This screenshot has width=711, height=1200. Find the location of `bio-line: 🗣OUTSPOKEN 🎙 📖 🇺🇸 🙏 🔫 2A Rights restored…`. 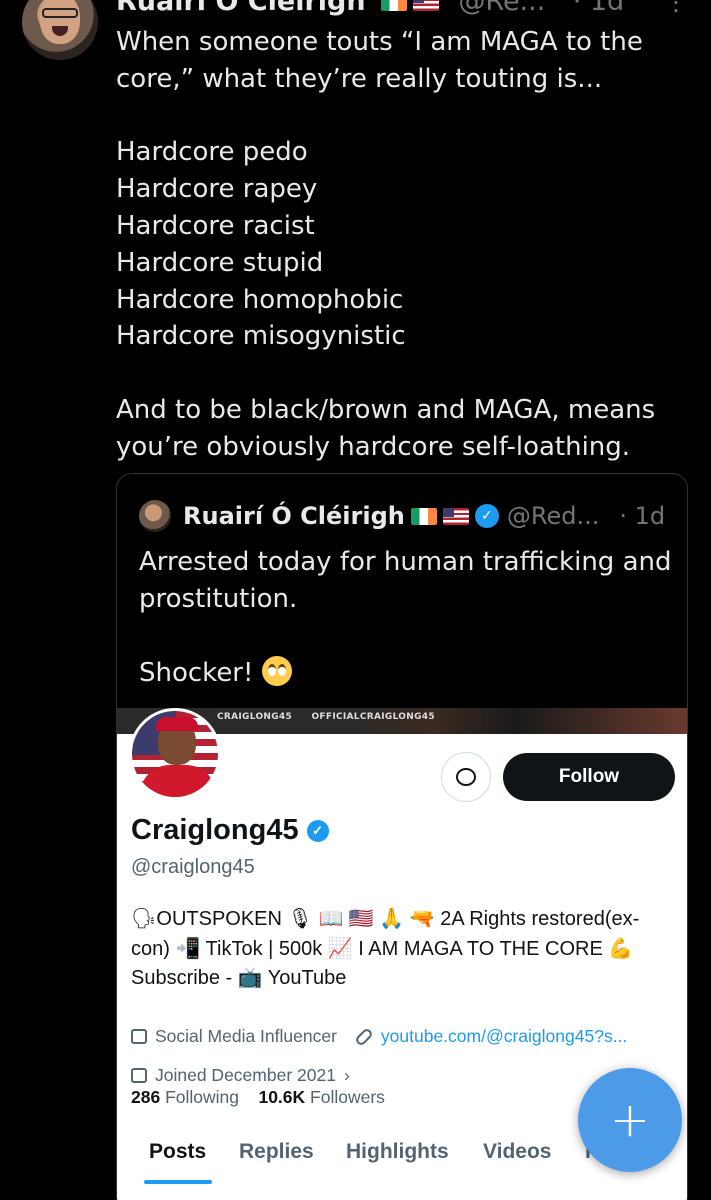

bio-line: 🗣OUTSPOKEN 🎙 📖 🇺🇸 🙏 🔫 2A Rights restored… is located at coordinates (385, 919).